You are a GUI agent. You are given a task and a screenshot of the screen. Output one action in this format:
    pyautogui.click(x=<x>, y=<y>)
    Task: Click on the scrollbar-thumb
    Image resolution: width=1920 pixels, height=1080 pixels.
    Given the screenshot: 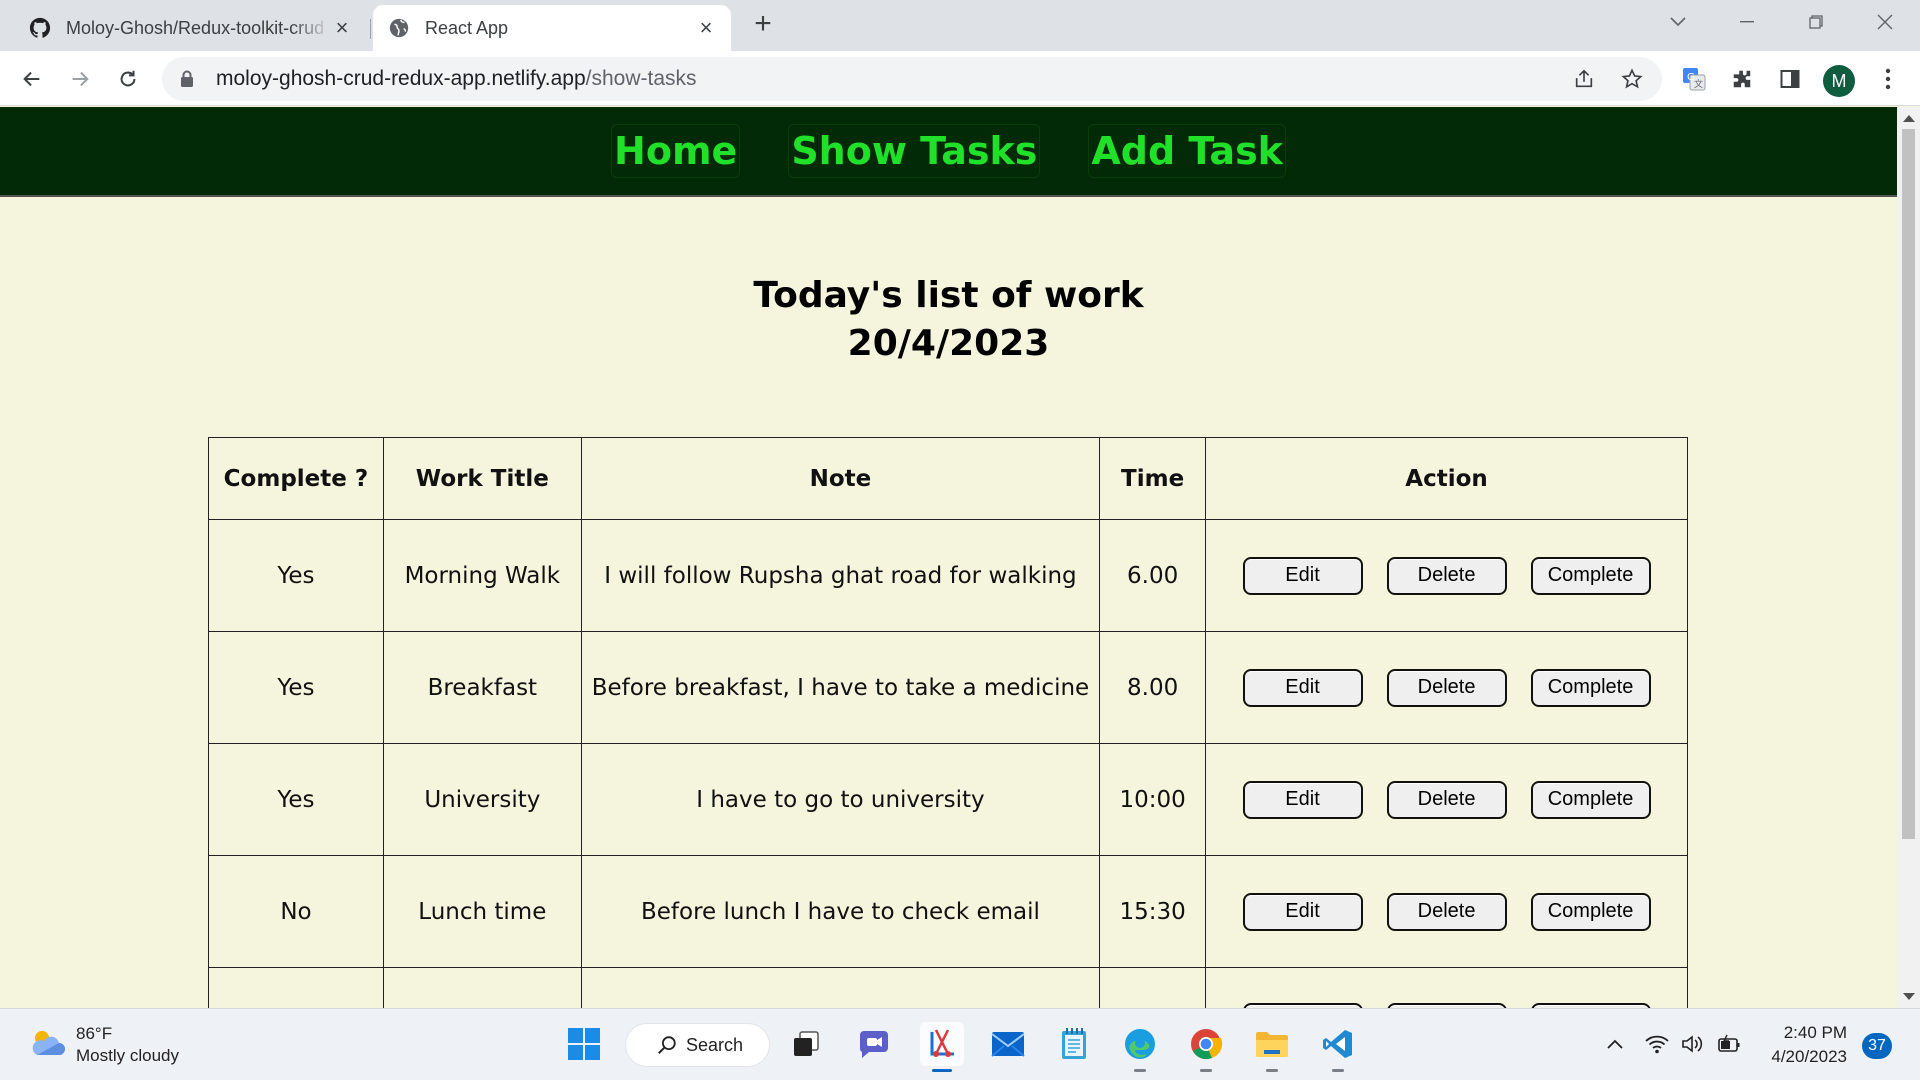 What is the action you would take?
    pyautogui.click(x=1908, y=484)
    